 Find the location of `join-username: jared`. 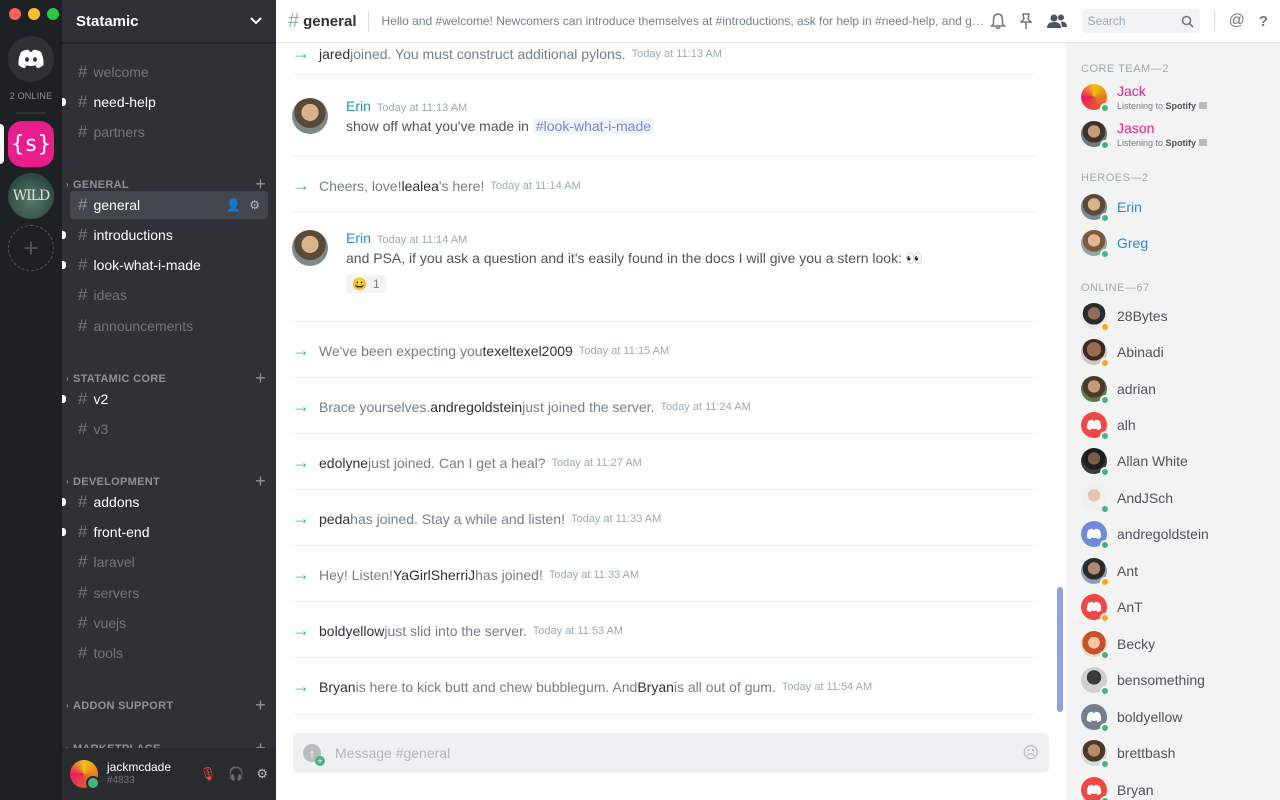

join-username: jared is located at coordinates (334, 54).